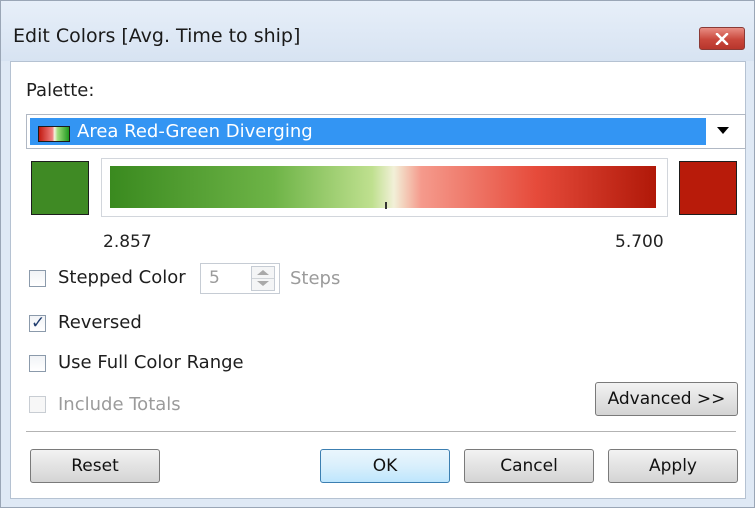 This screenshot has height=508, width=755. I want to click on apply-button: Apply, so click(673, 466).